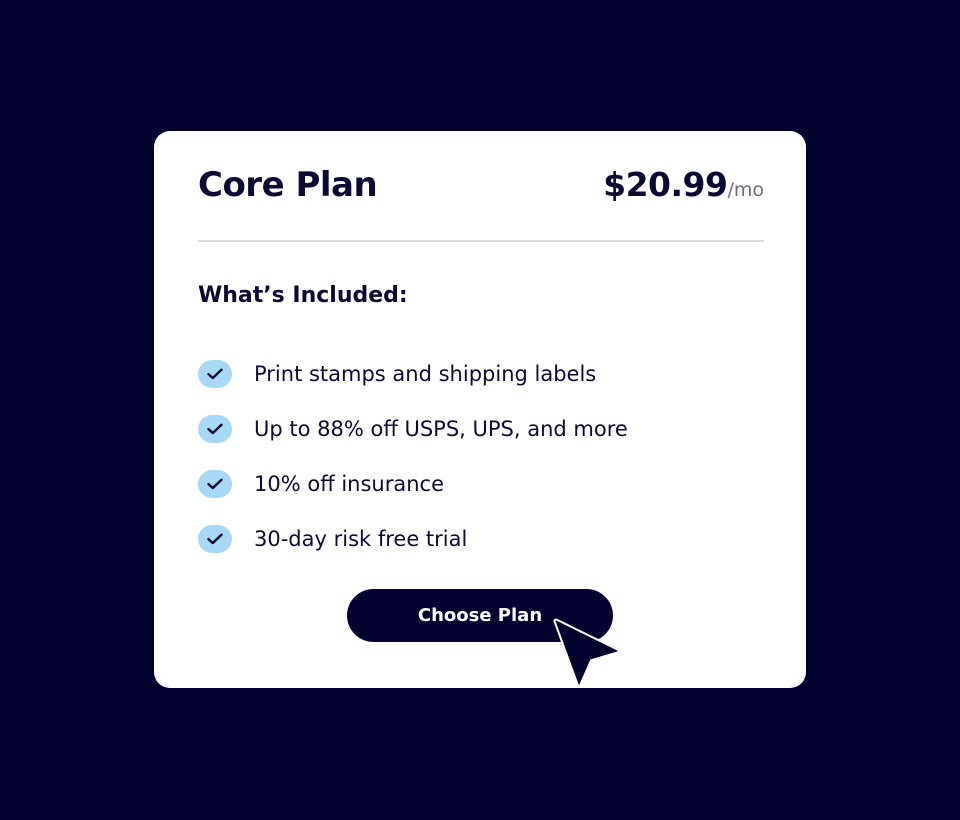 Image resolution: width=960 pixels, height=820 pixels. I want to click on list-item: 30-day risk free trial, so click(413, 538).